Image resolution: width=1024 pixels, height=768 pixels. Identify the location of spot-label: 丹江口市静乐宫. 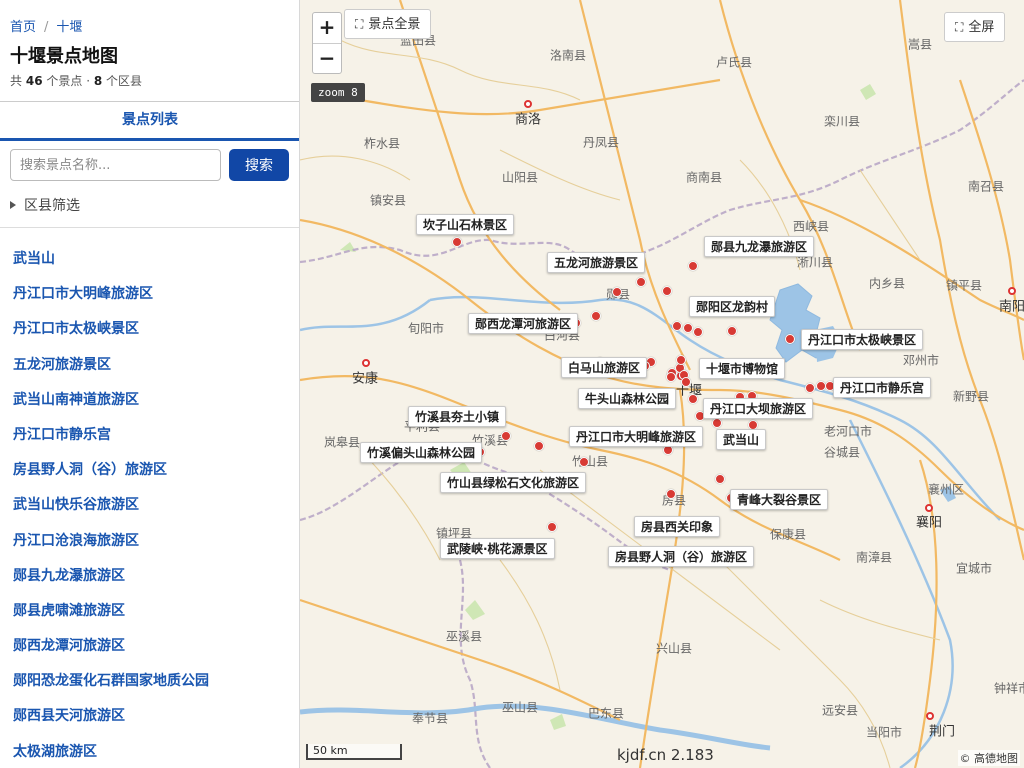
(882, 387).